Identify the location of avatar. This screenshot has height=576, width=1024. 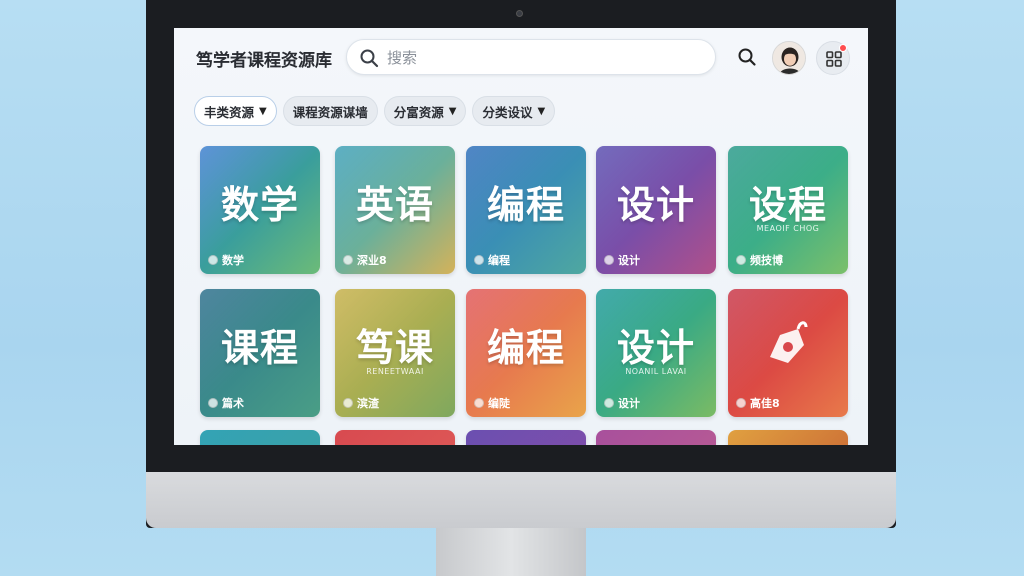
(789, 58).